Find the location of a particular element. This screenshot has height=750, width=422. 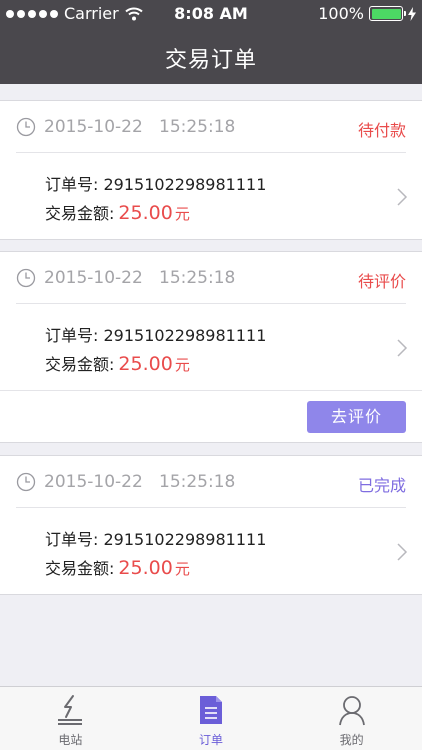

tab-bar: 电站 订单 我的 is located at coordinates (211, 718).